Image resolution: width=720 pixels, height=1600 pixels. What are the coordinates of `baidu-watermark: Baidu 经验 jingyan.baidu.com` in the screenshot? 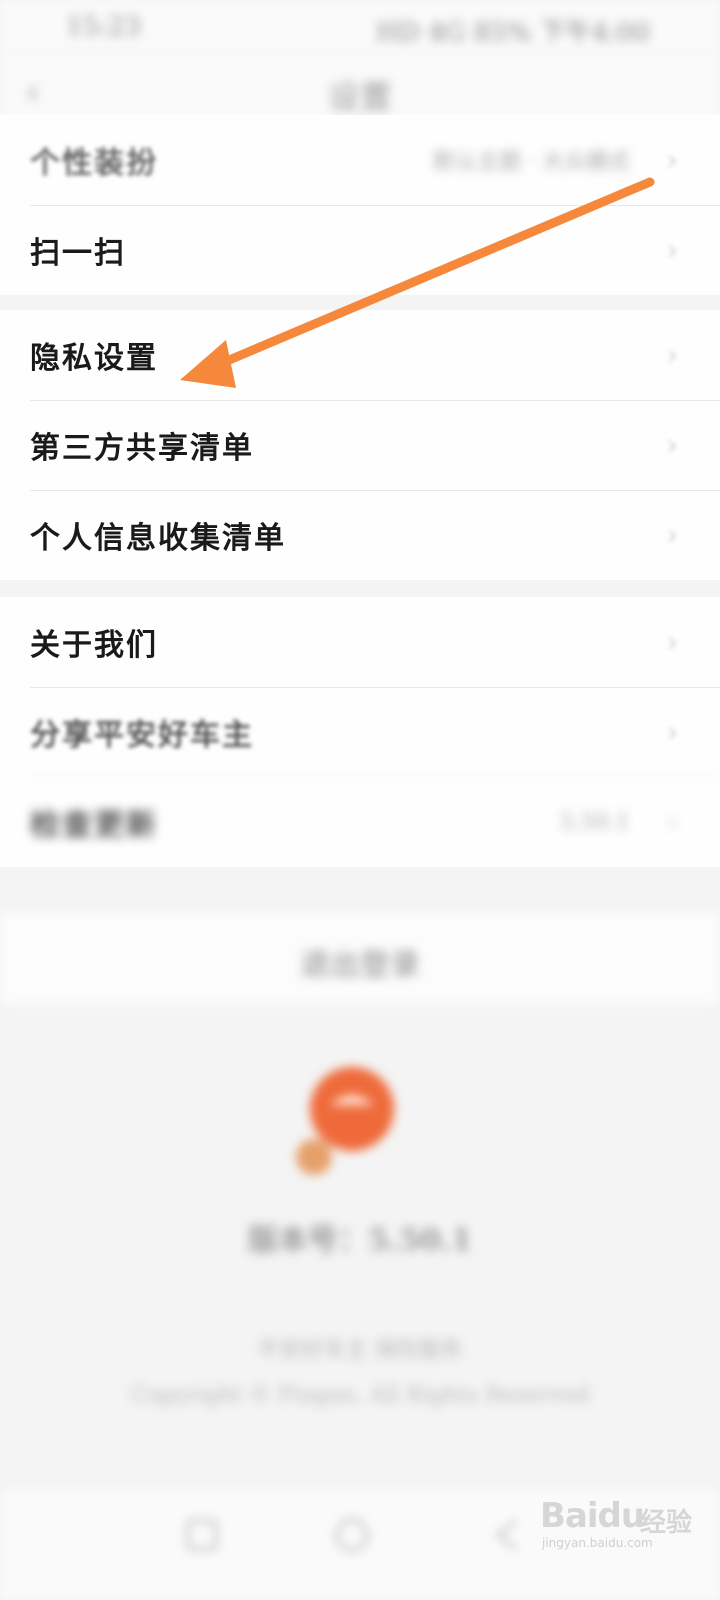 It's located at (625, 1520).